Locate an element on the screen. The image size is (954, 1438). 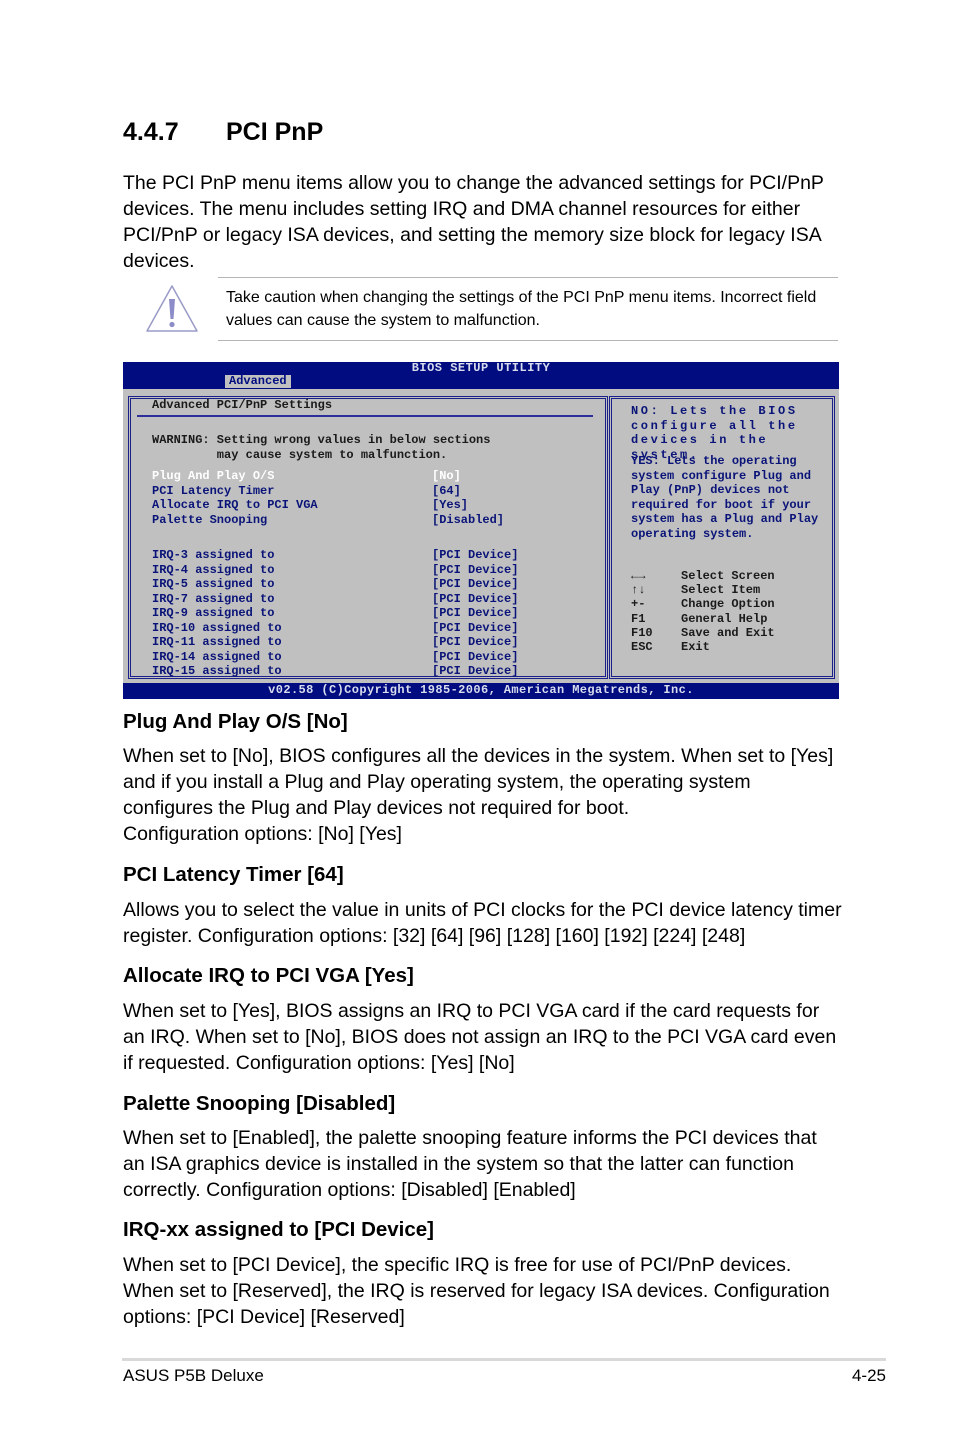
arrows-left-right-icon: ←→ is located at coordinates (638, 576).